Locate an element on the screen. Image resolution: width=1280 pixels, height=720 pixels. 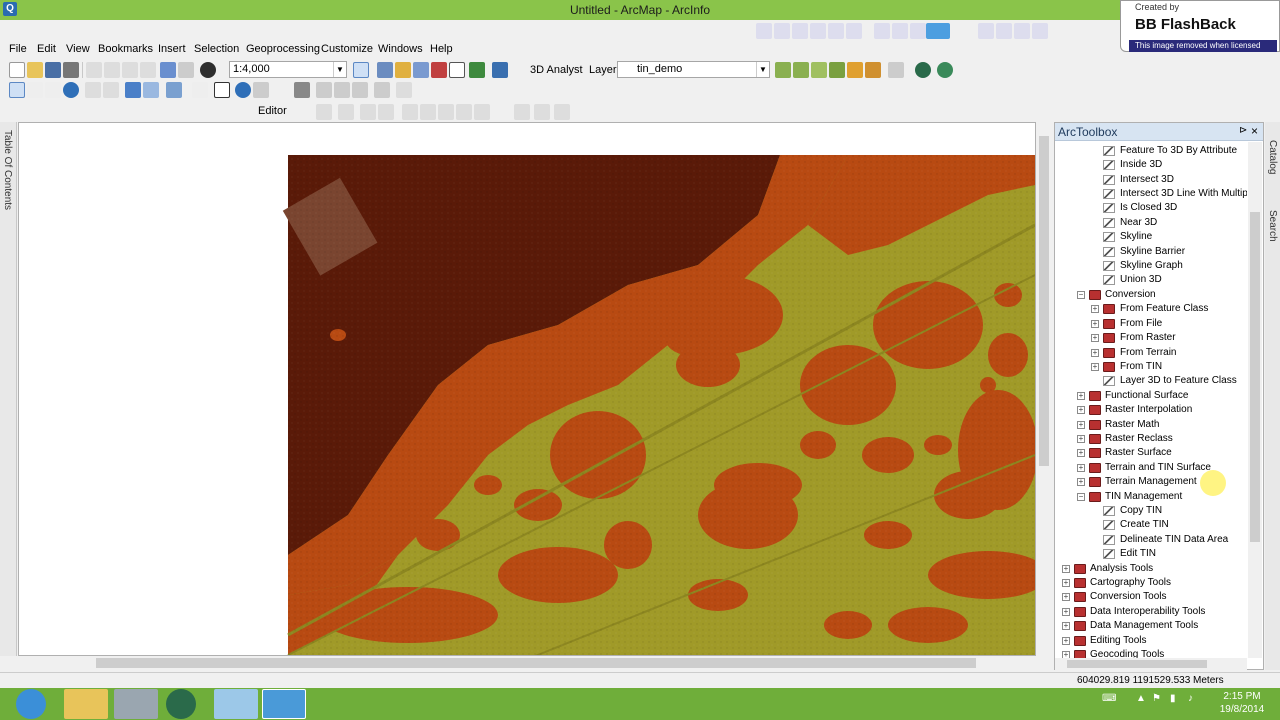
file-explorer-icon is located at coordinates (86, 704).